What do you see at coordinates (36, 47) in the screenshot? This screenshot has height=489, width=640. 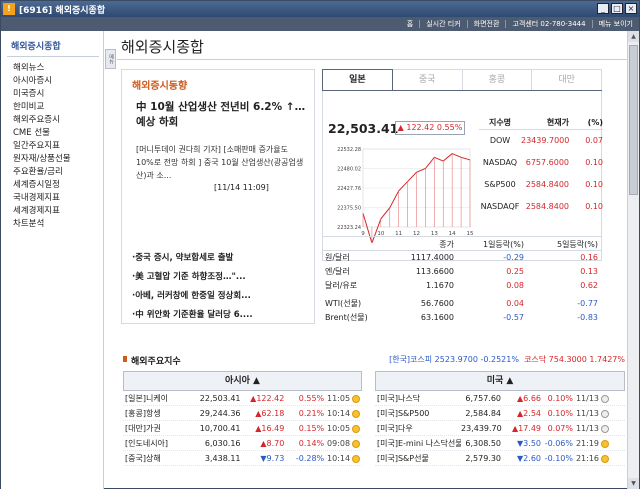 I see `sidebar-title: 해외증시종합` at bounding box center [36, 47].